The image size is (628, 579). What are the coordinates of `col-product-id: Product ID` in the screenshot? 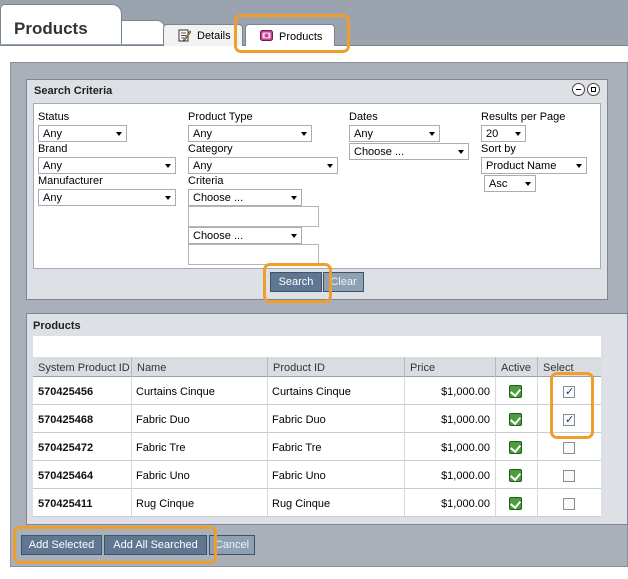 It's located at (335, 367).